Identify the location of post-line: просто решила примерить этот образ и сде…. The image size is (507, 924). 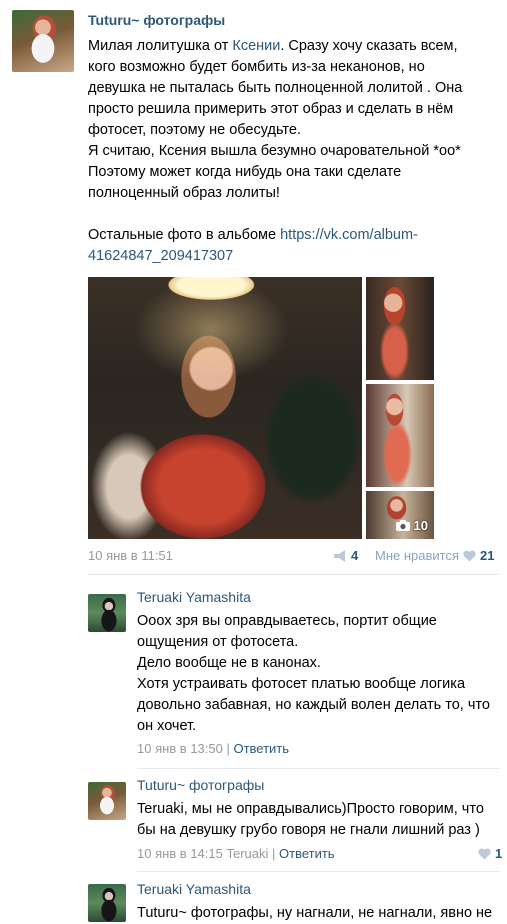
(271, 109).